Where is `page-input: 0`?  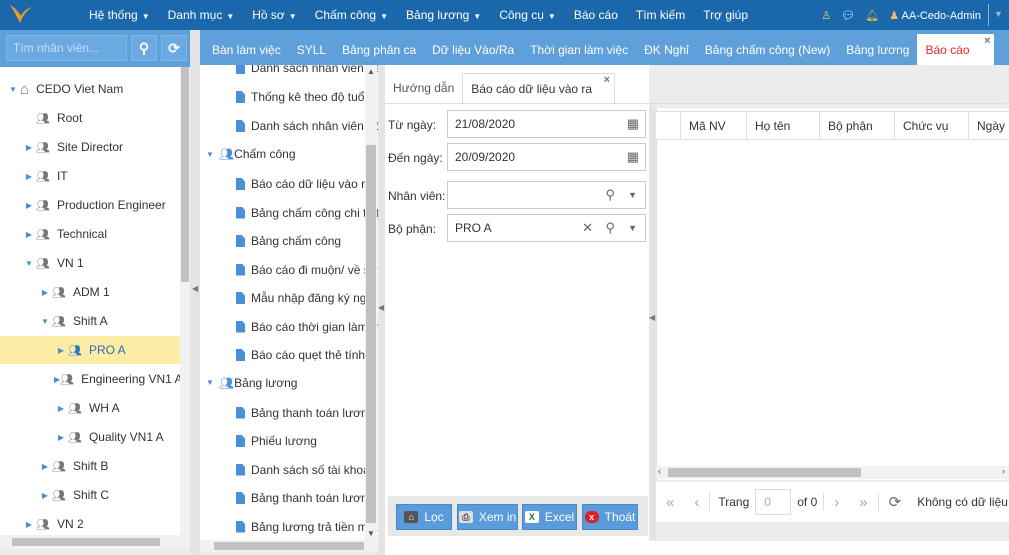 page-input: 0 is located at coordinates (773, 502).